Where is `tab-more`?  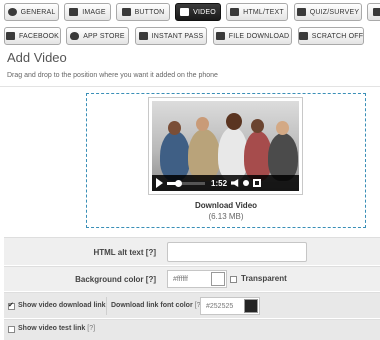
tab-more is located at coordinates (373, 12).